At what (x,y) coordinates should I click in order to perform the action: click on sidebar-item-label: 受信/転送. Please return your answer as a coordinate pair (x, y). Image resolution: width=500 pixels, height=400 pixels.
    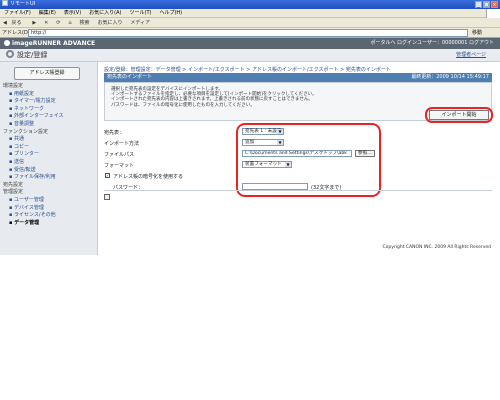
    Looking at the image, I should click on (24, 169).